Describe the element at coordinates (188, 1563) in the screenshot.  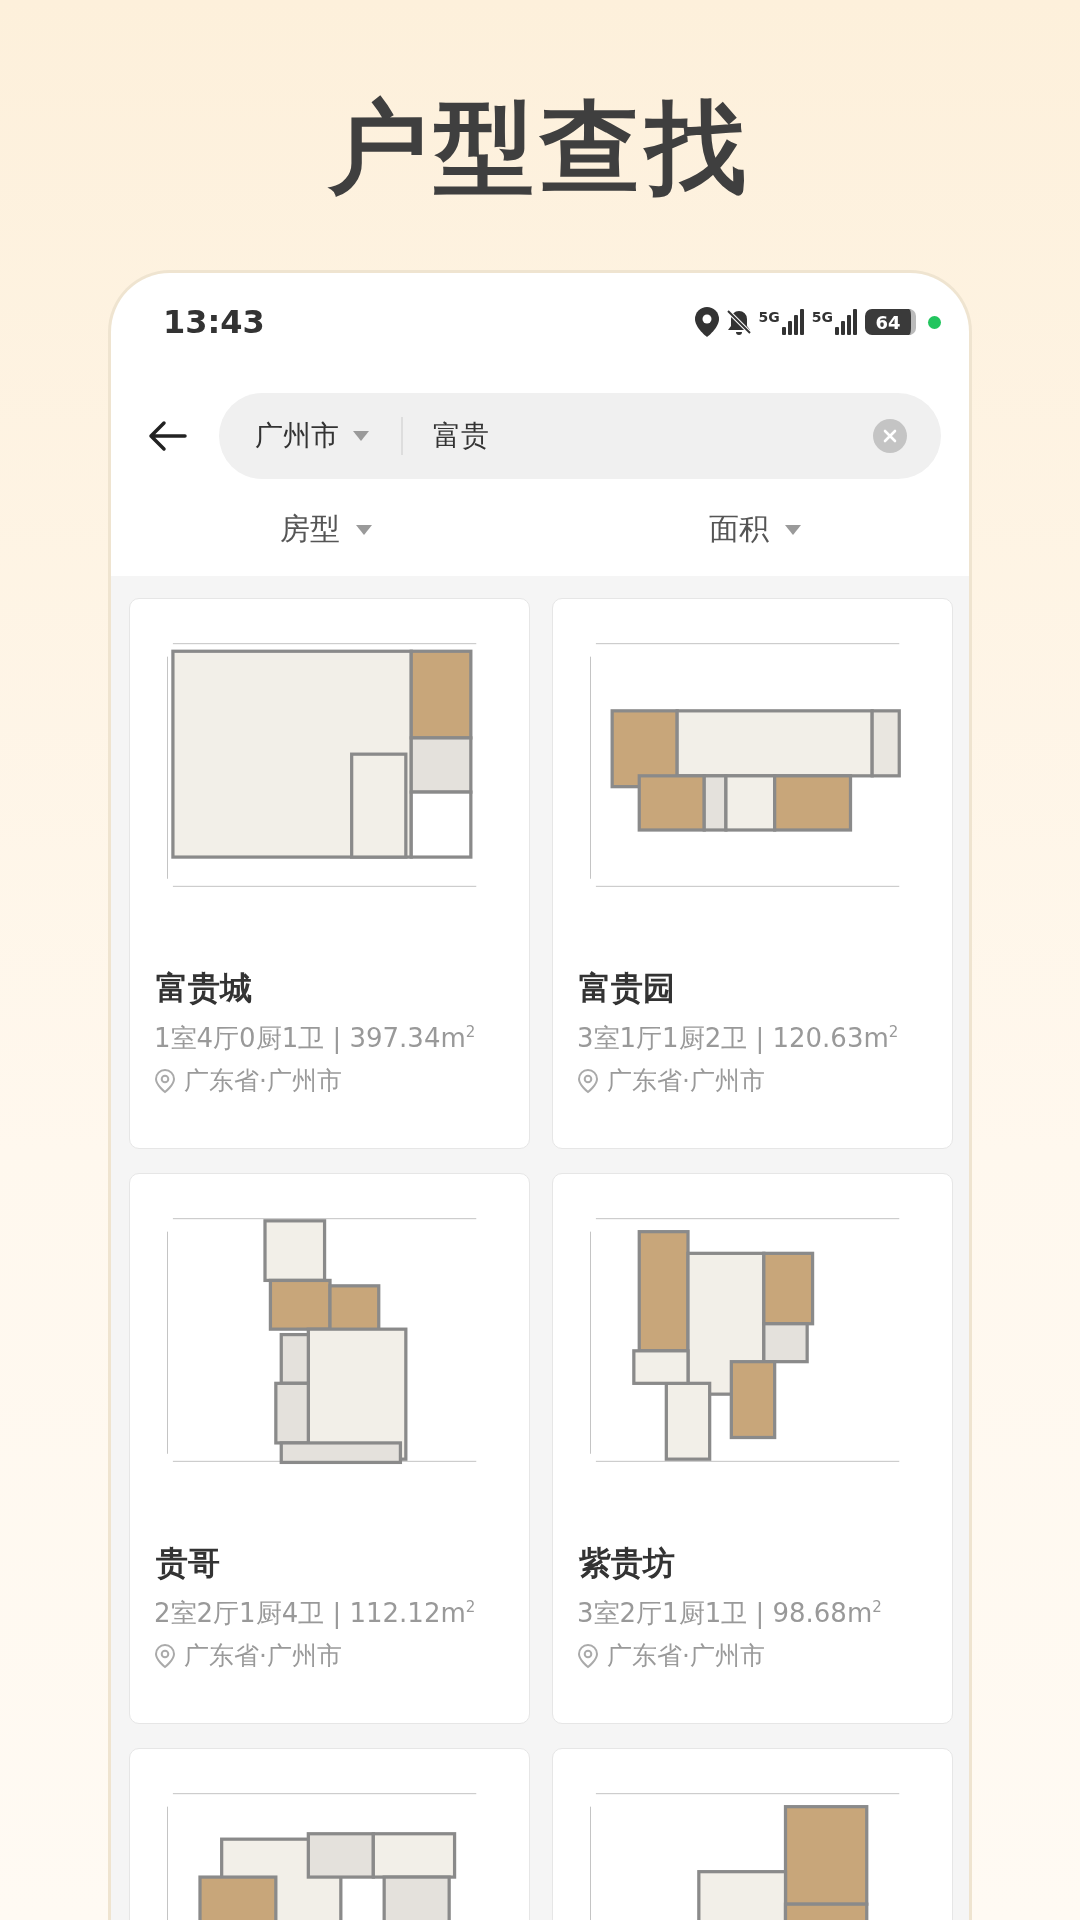
I see `listing-name: 贵哥` at that location.